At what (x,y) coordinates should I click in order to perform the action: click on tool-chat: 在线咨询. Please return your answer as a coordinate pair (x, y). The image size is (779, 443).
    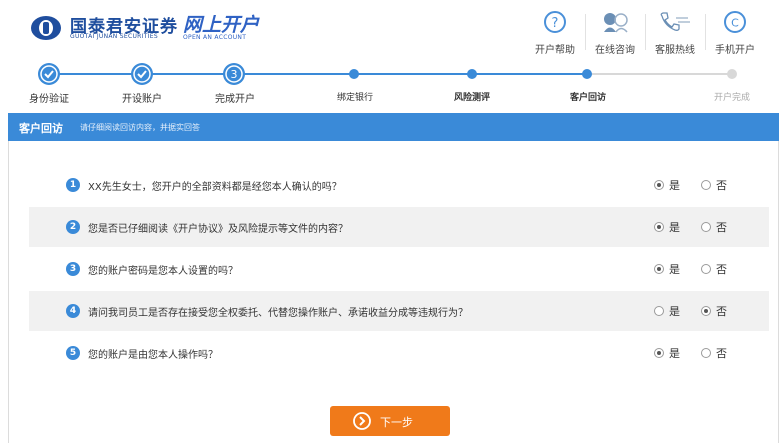
    Looking at the image, I should click on (615, 33).